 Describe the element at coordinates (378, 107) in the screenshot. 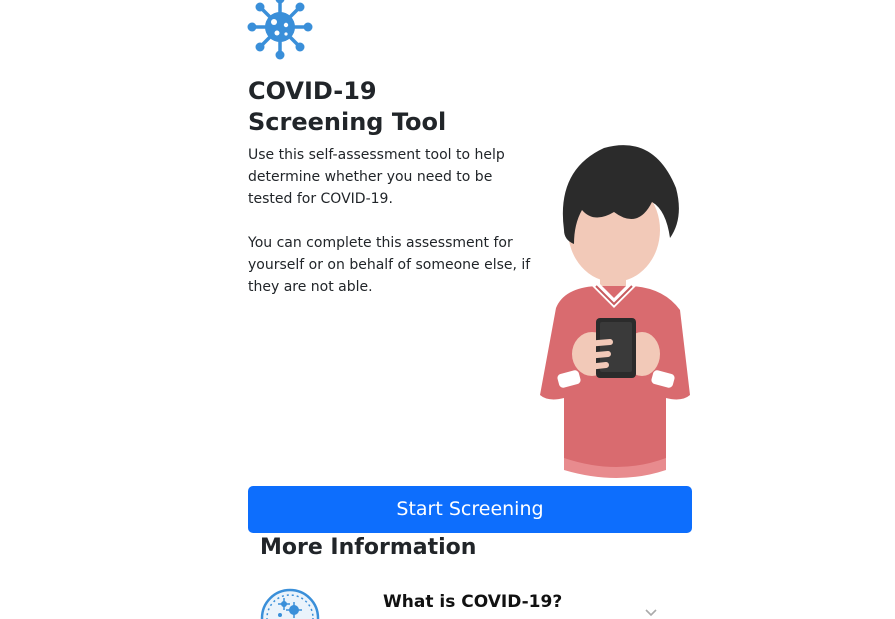

I see `page-title: COVID-19 Screening Tool` at that location.